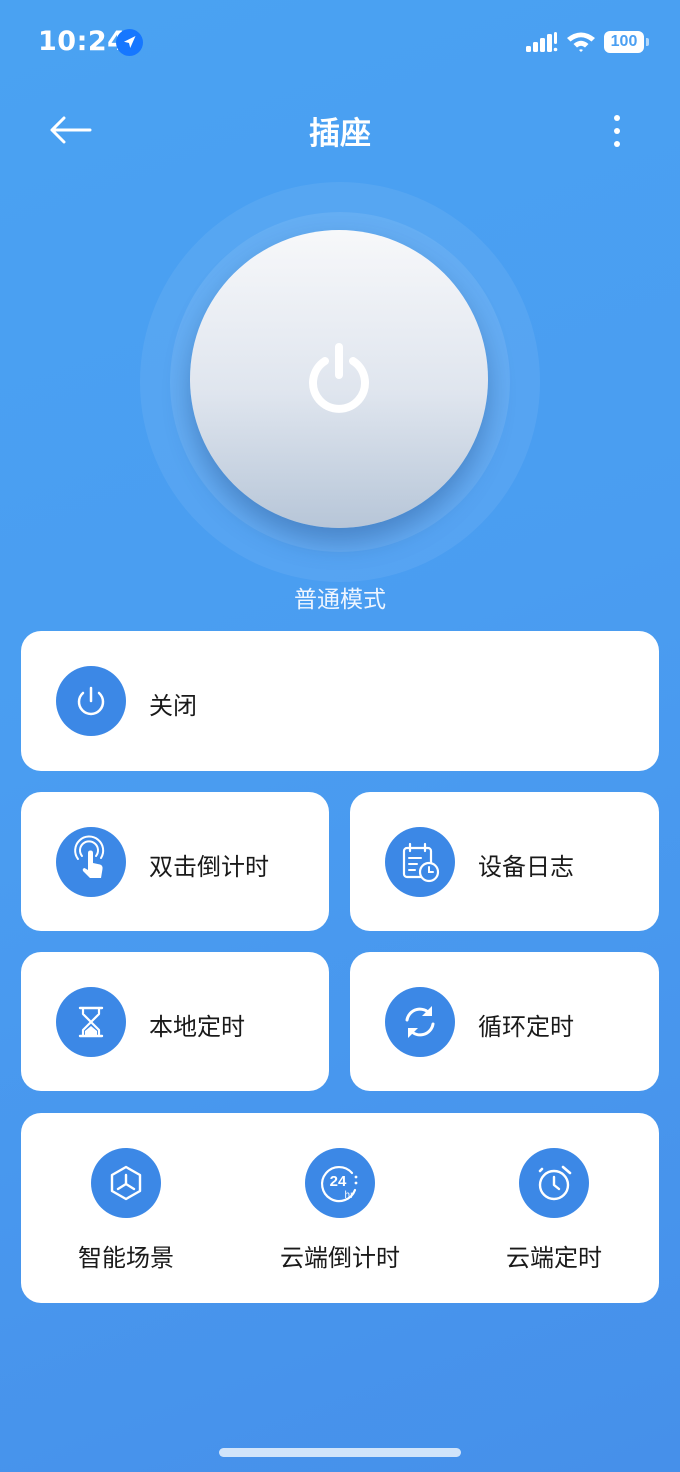  Describe the element at coordinates (350, 1195) in the screenshot. I see `svg-text: hr` at that location.